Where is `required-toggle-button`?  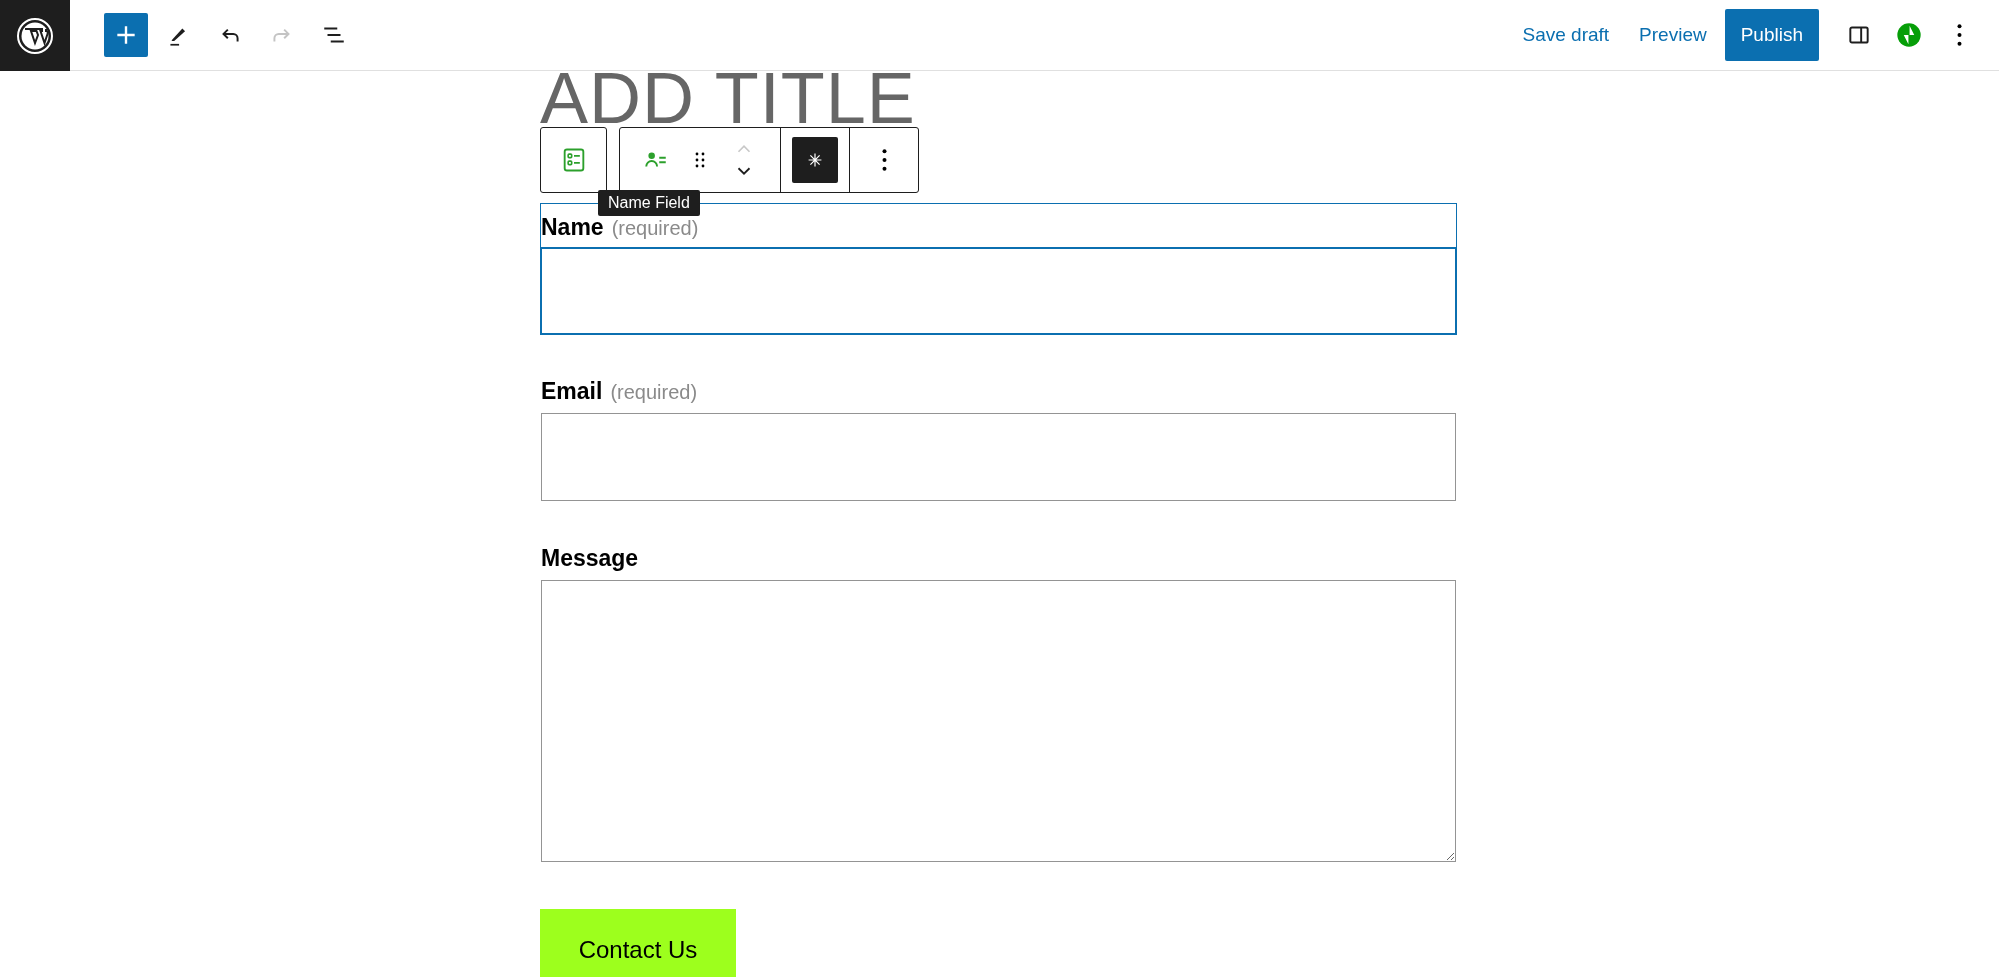 required-toggle-button is located at coordinates (815, 160).